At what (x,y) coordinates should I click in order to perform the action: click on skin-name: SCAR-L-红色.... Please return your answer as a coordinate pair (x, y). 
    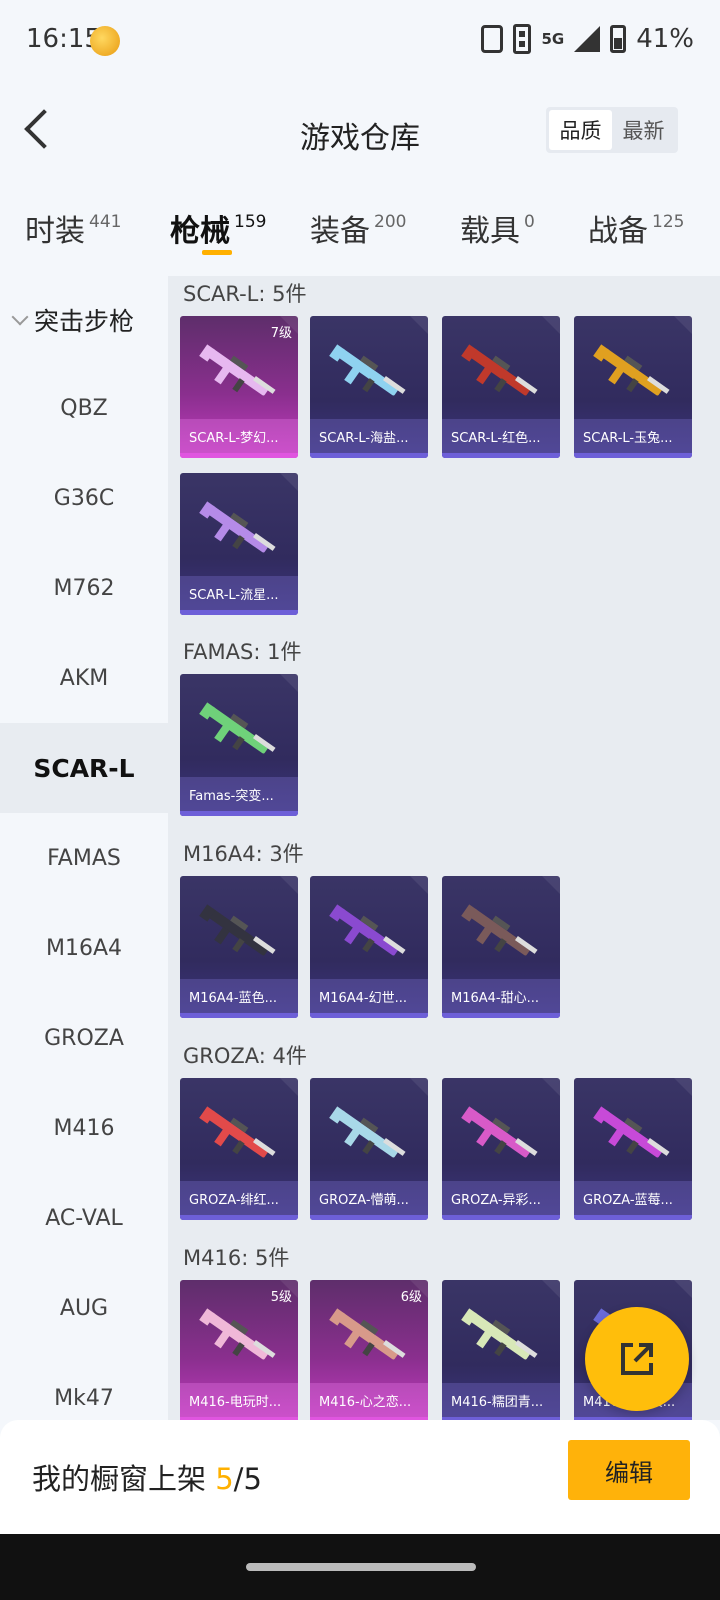
    Looking at the image, I should click on (501, 436).